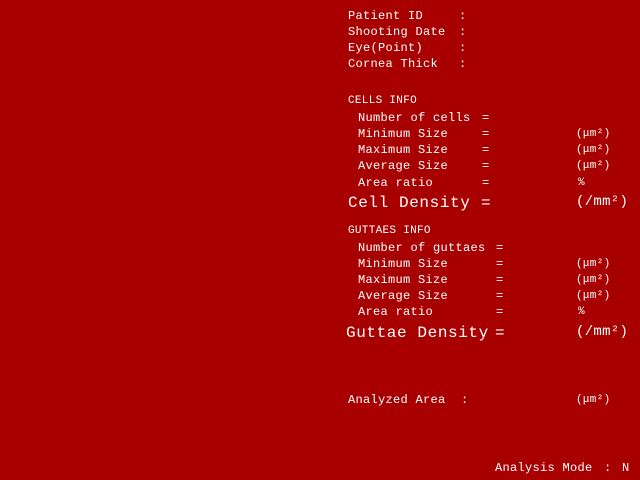 The height and width of the screenshot is (480, 640). What do you see at coordinates (500, 280) in the screenshot?
I see `guttaes-max-size-equals: =` at bounding box center [500, 280].